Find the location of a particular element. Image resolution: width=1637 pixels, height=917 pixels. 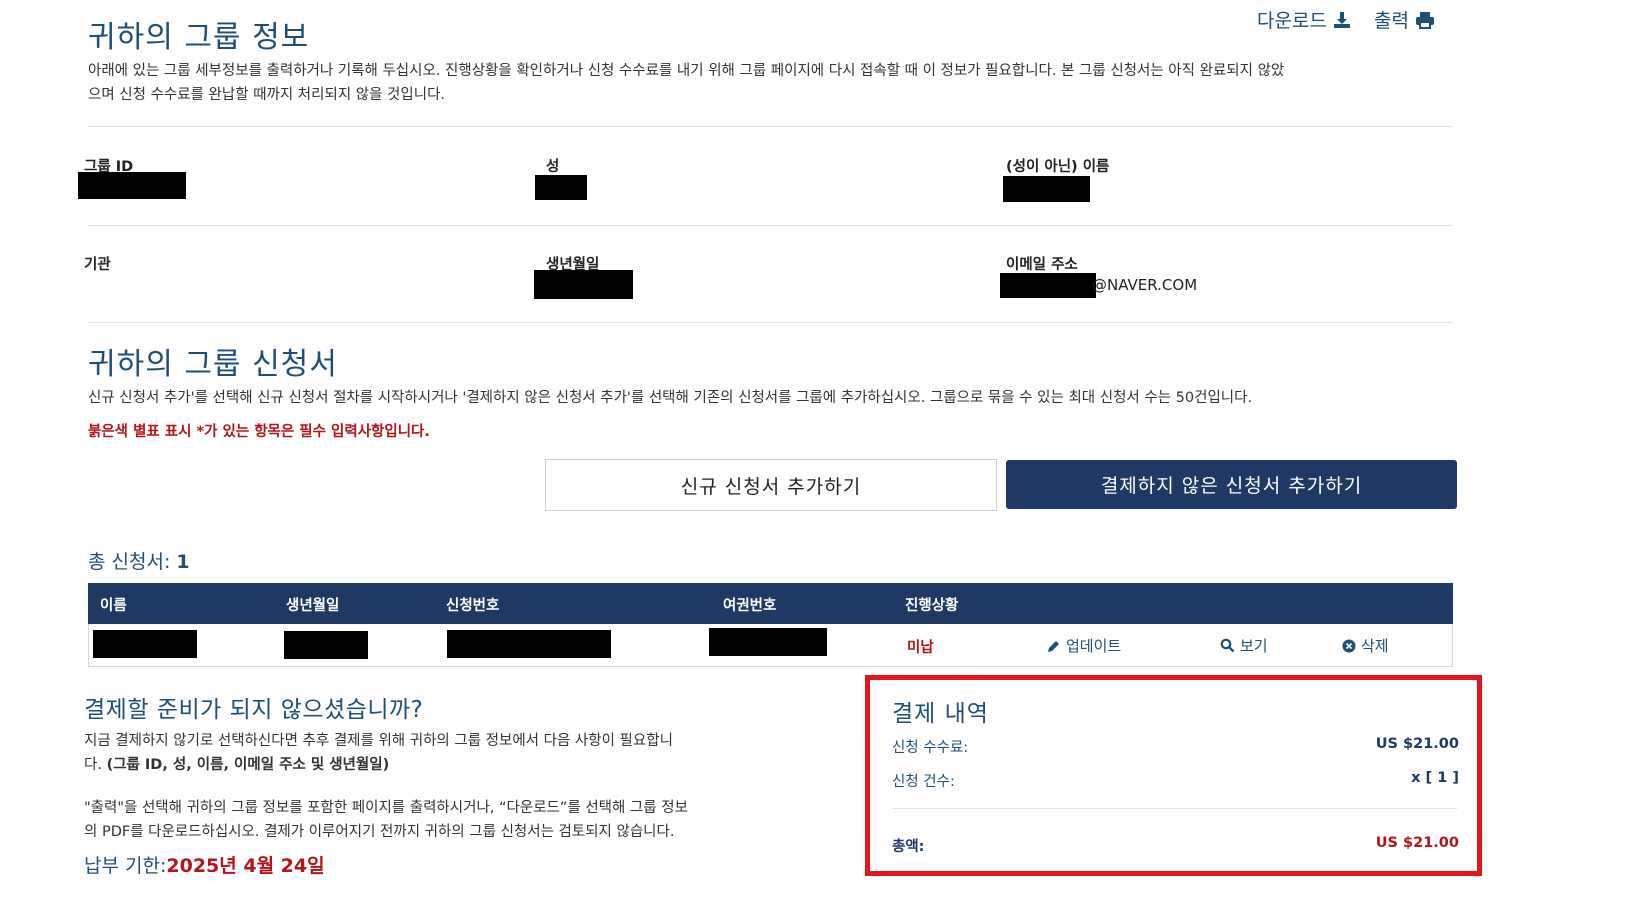

download-link: 다운로드 is located at coordinates (1304, 19).